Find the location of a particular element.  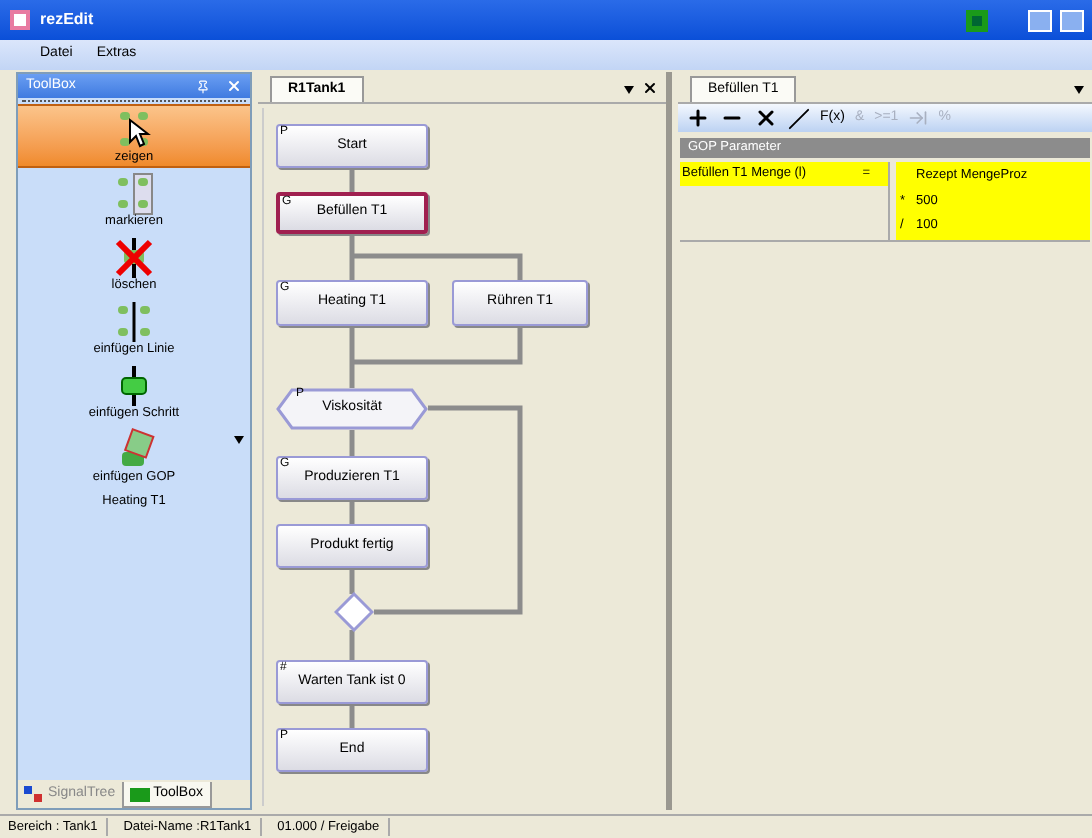

app-icon is located at coordinates (20, 20).